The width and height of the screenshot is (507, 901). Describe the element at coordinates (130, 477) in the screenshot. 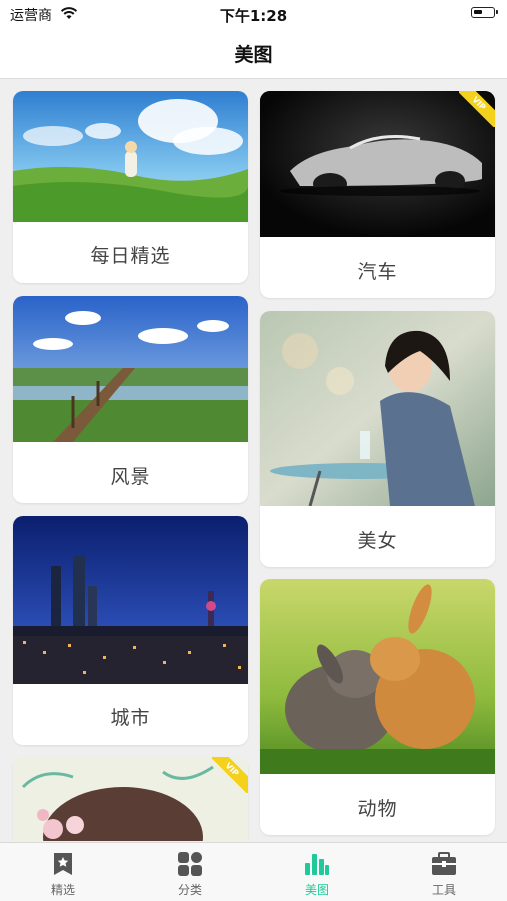

I see `category-label: 风景` at that location.